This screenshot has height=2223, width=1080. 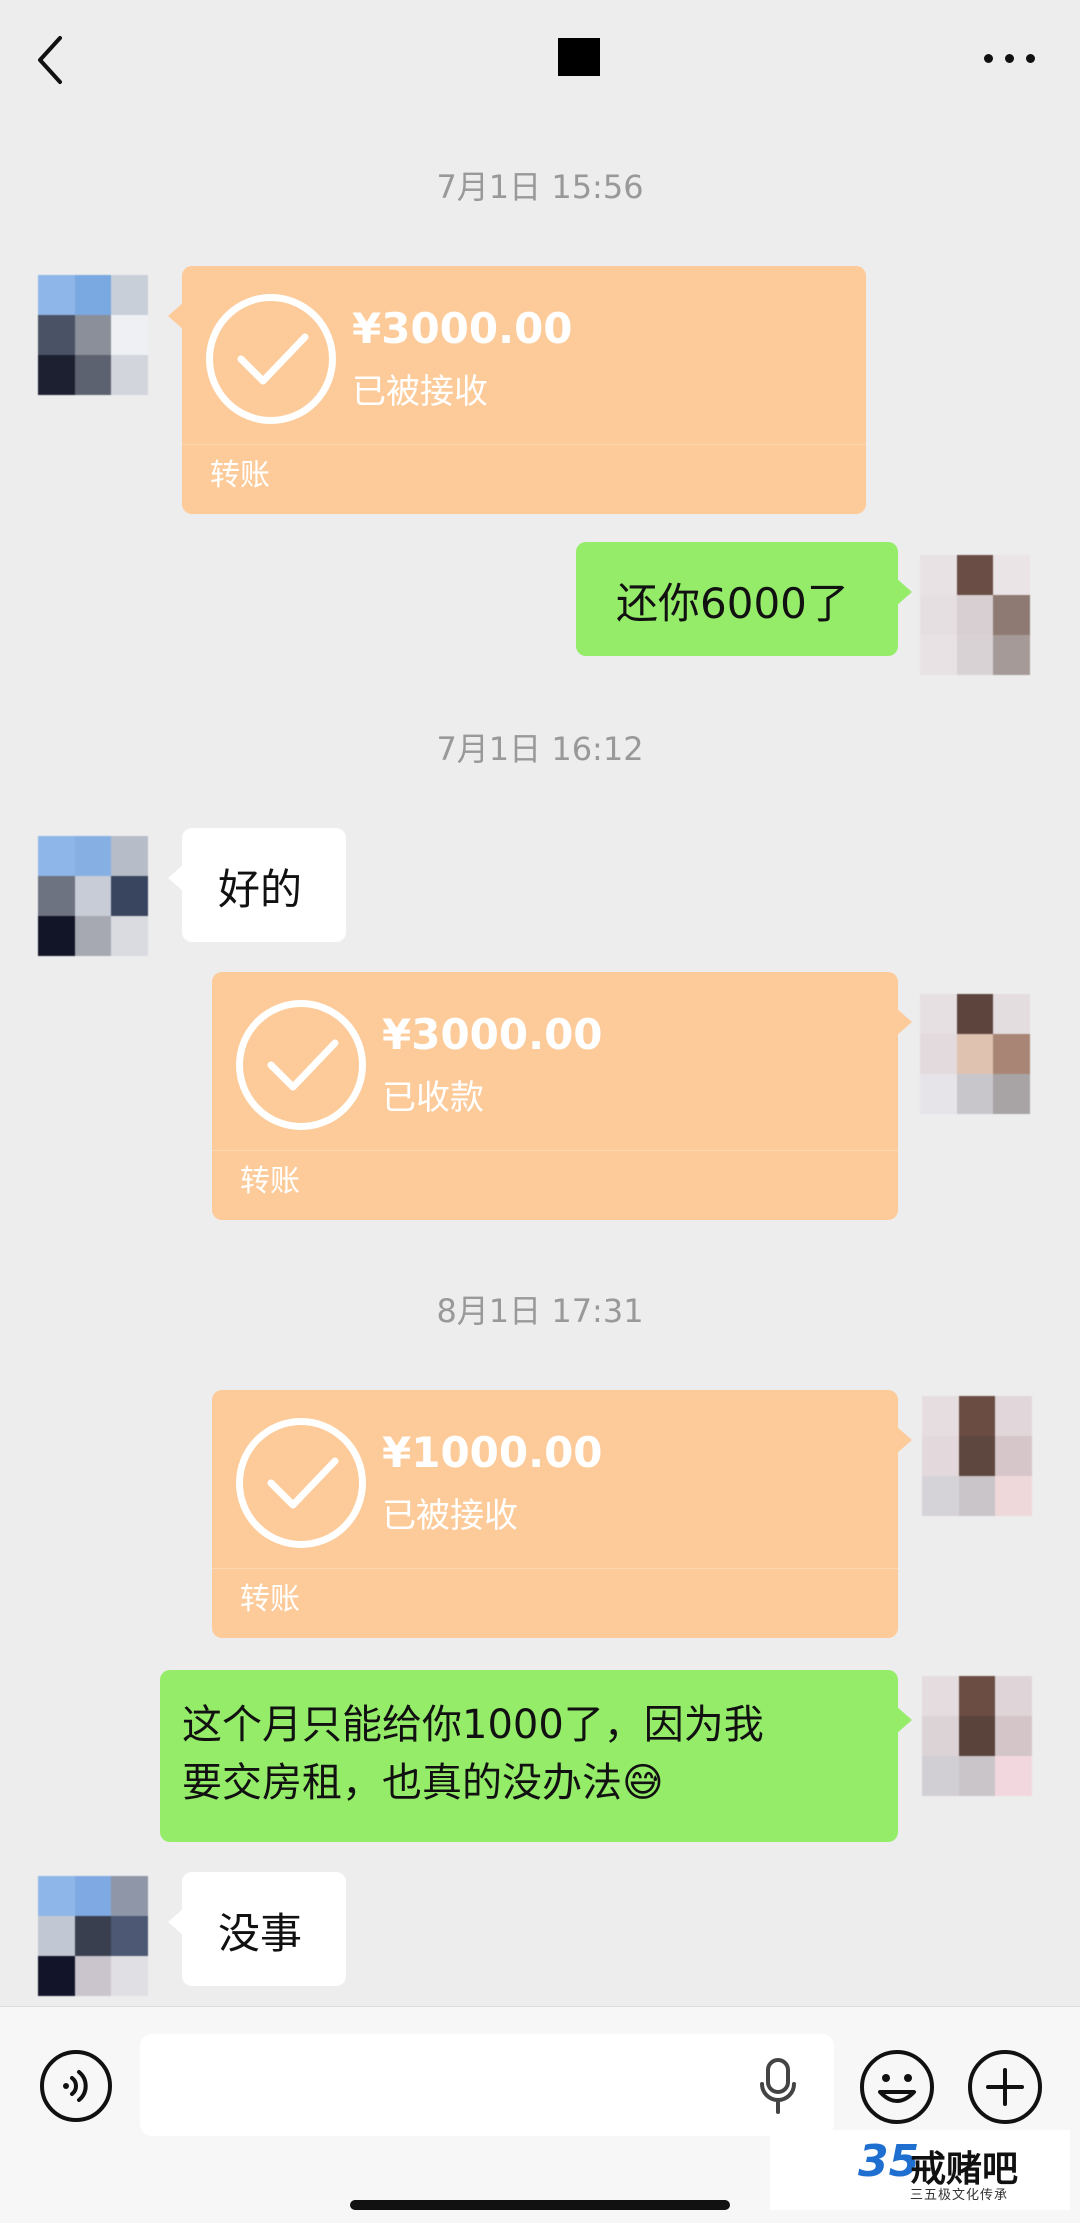 What do you see at coordinates (473, 1725) in the screenshot?
I see `message-text-line1: 这个月只能给你1000了，因为我` at bounding box center [473, 1725].